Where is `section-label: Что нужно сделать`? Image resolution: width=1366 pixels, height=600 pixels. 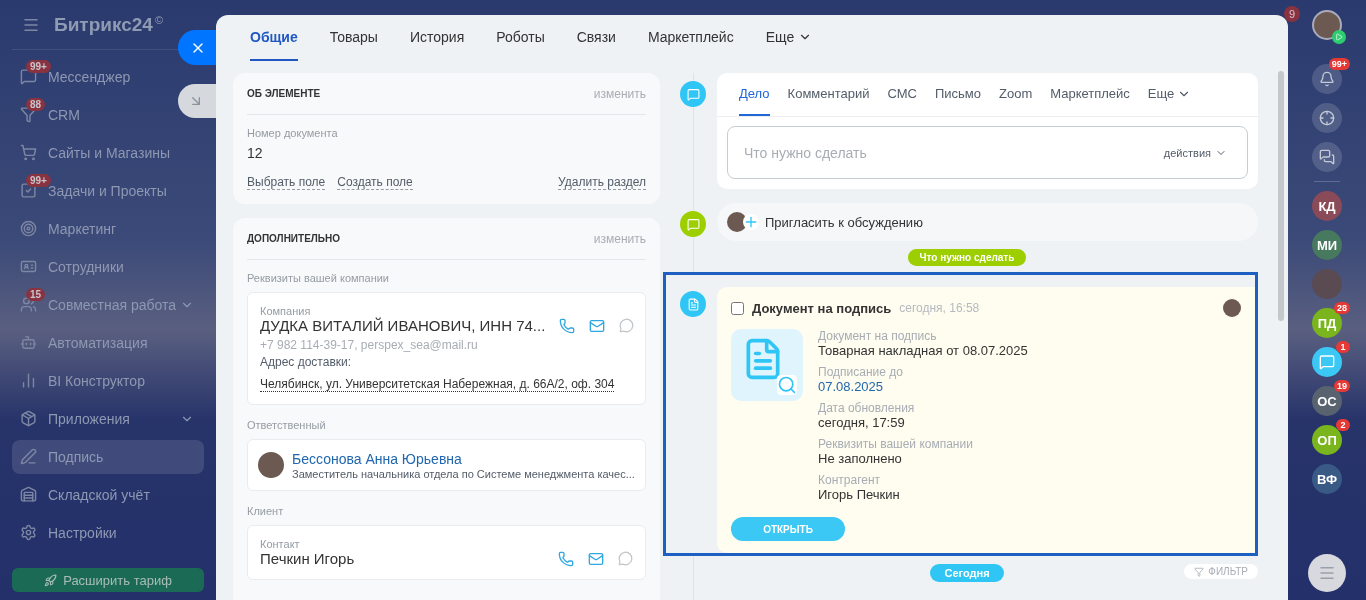 section-label: Что нужно сделать is located at coordinates (967, 257).